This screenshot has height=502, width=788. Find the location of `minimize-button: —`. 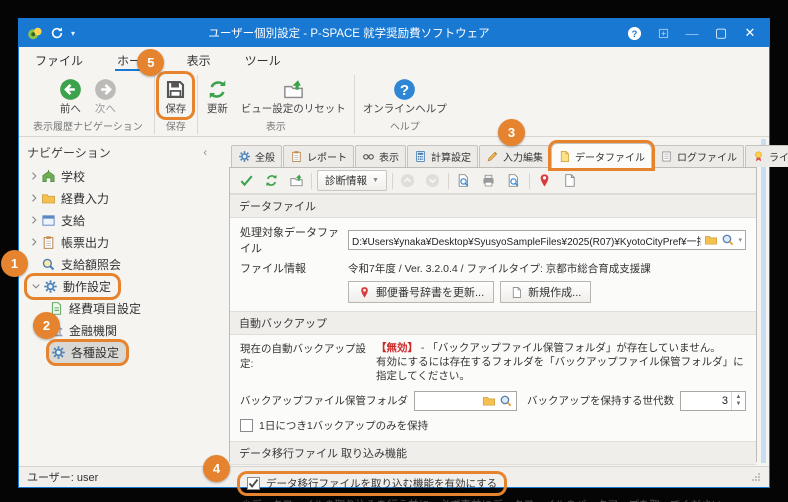

minimize-button: — is located at coordinates (692, 33).